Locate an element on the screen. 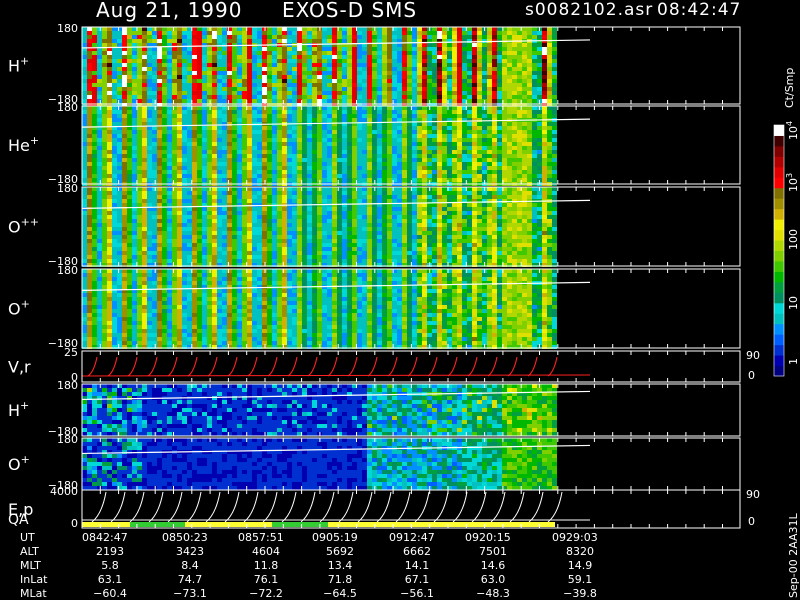 This screenshot has height=600, width=800. ephem-MLat-1: −73.1 is located at coordinates (190, 593).